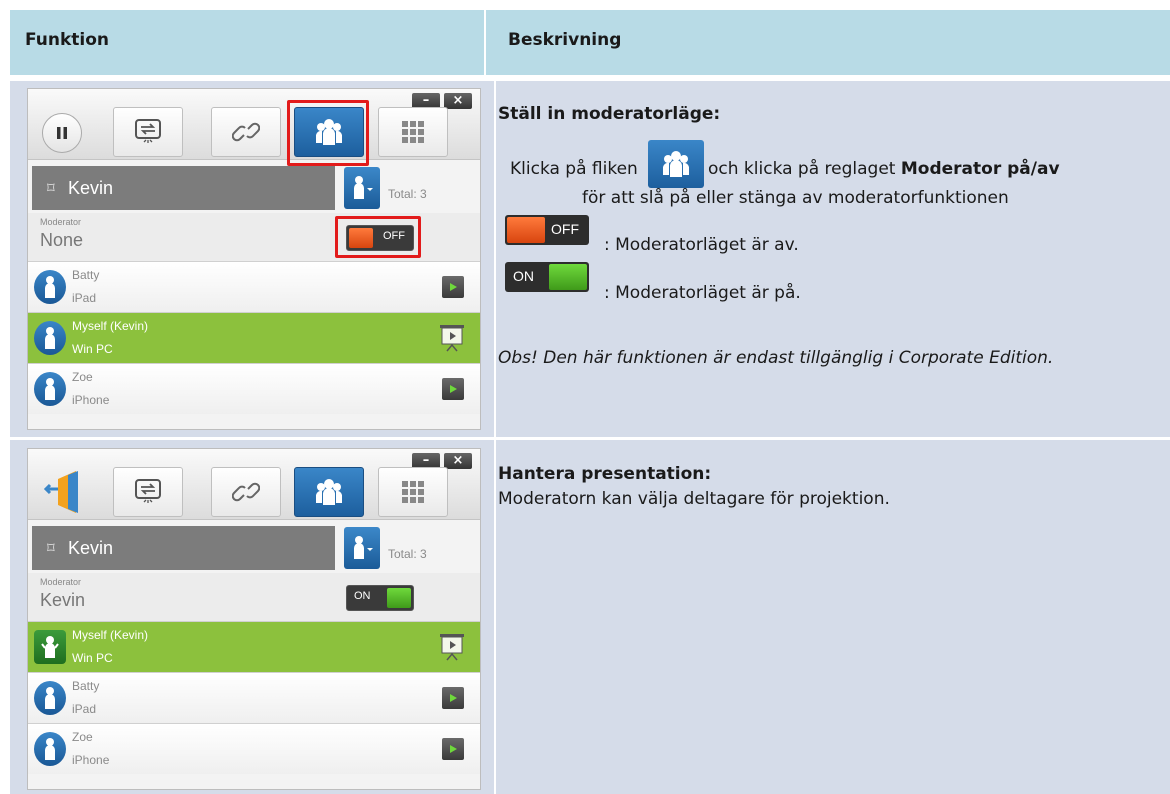 This screenshot has width=1170, height=794. Describe the element at coordinates (523, 276) in the screenshot. I see `on-toggle-text: ON` at that location.